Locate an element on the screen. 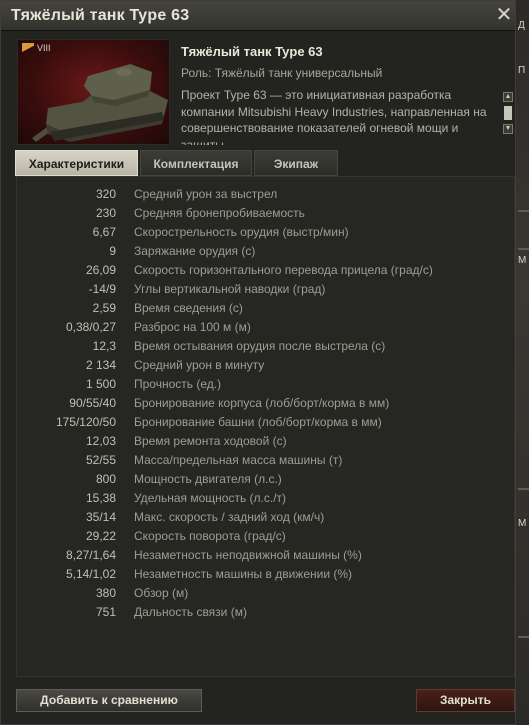 The height and width of the screenshot is (725, 529). stat-value: 12,3 is located at coordinates (104, 346).